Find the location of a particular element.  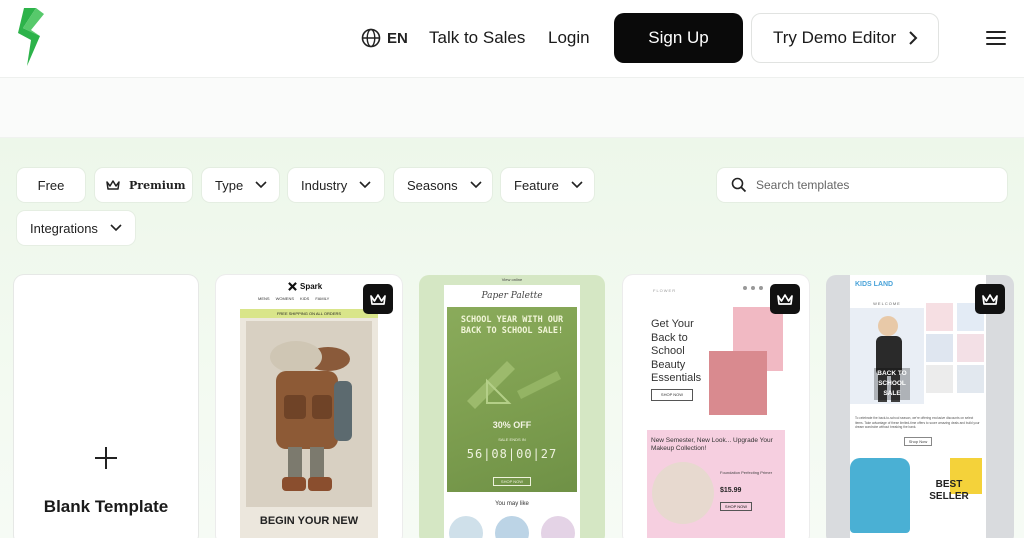

promo-band is located at coordinates (512, 108).